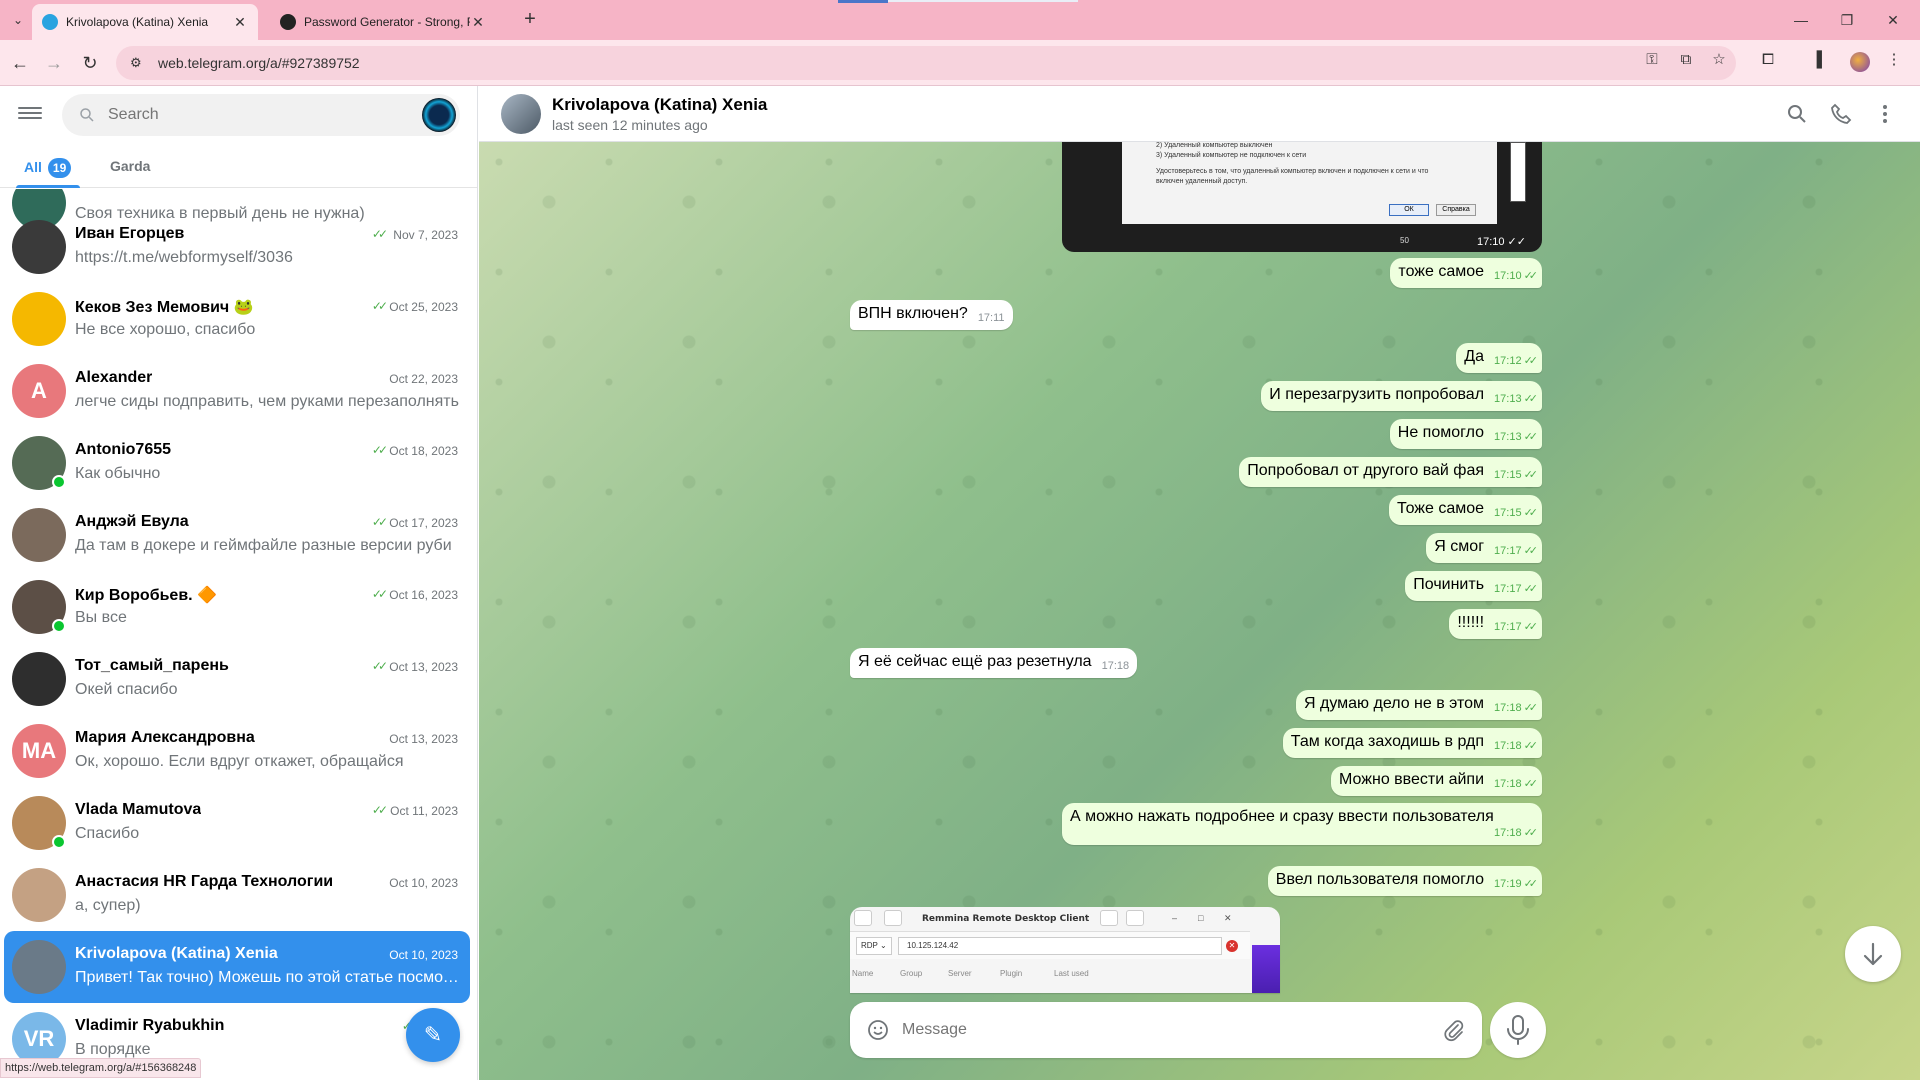 The width and height of the screenshot is (1920, 1080). I want to click on scroll-to-bottom-button, so click(1873, 954).